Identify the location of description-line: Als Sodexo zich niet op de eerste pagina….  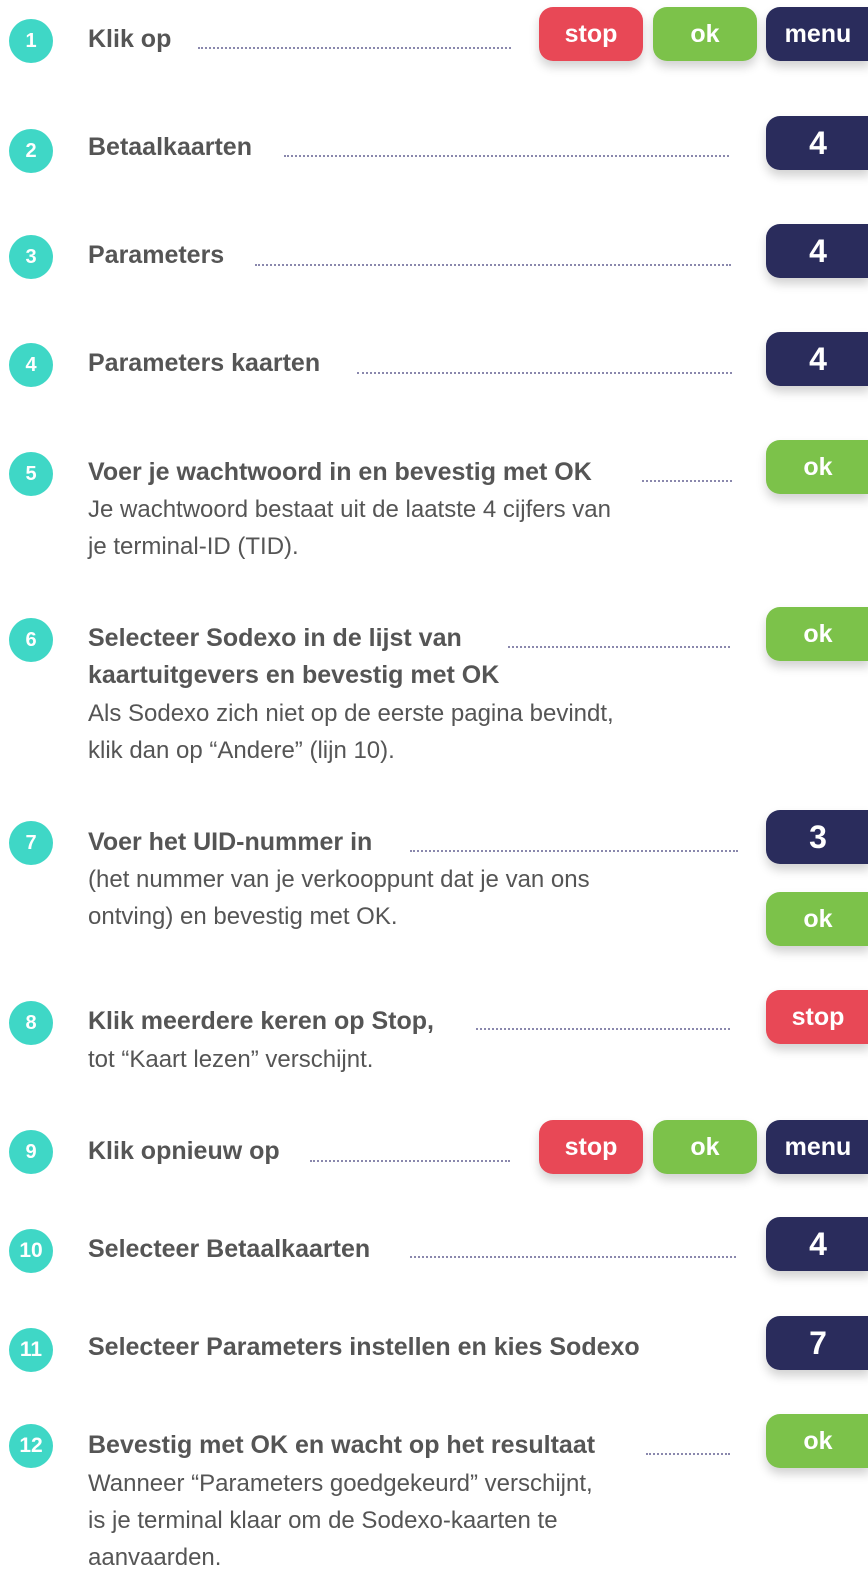
(351, 713).